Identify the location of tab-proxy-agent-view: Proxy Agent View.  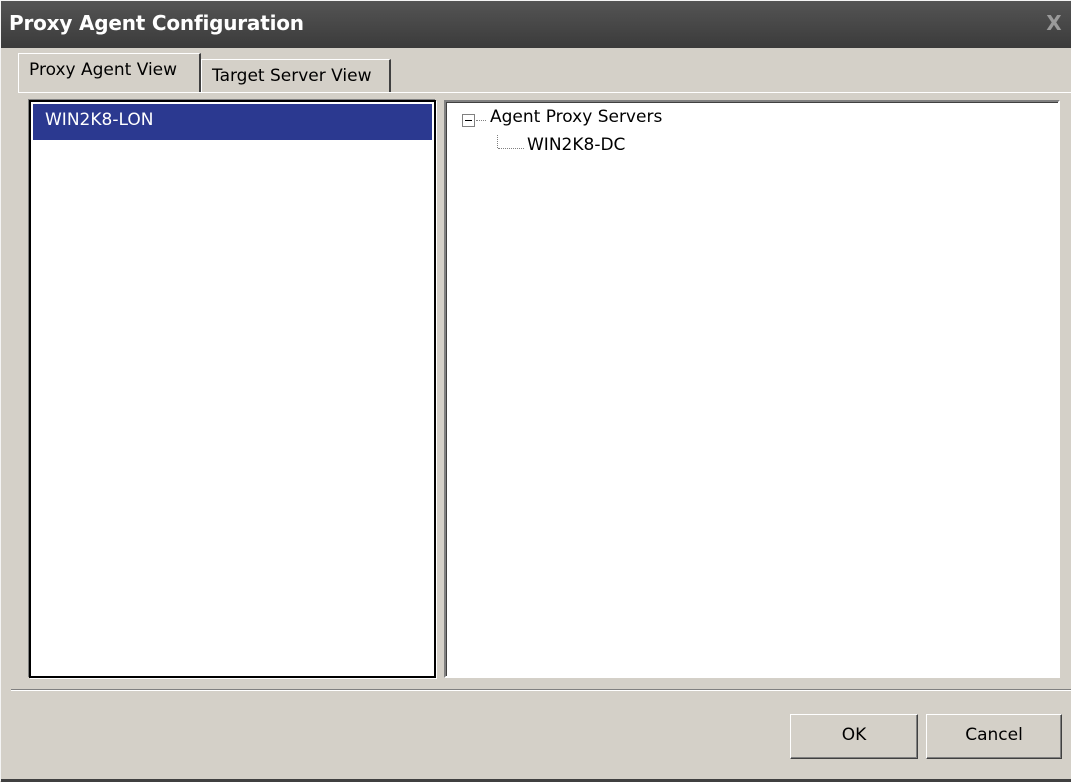
(109, 72).